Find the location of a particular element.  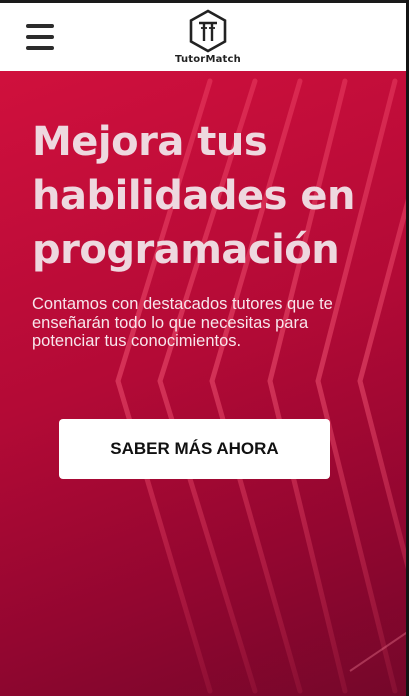

saber-mas-button: SABER MÁS AHORA is located at coordinates (194, 449).